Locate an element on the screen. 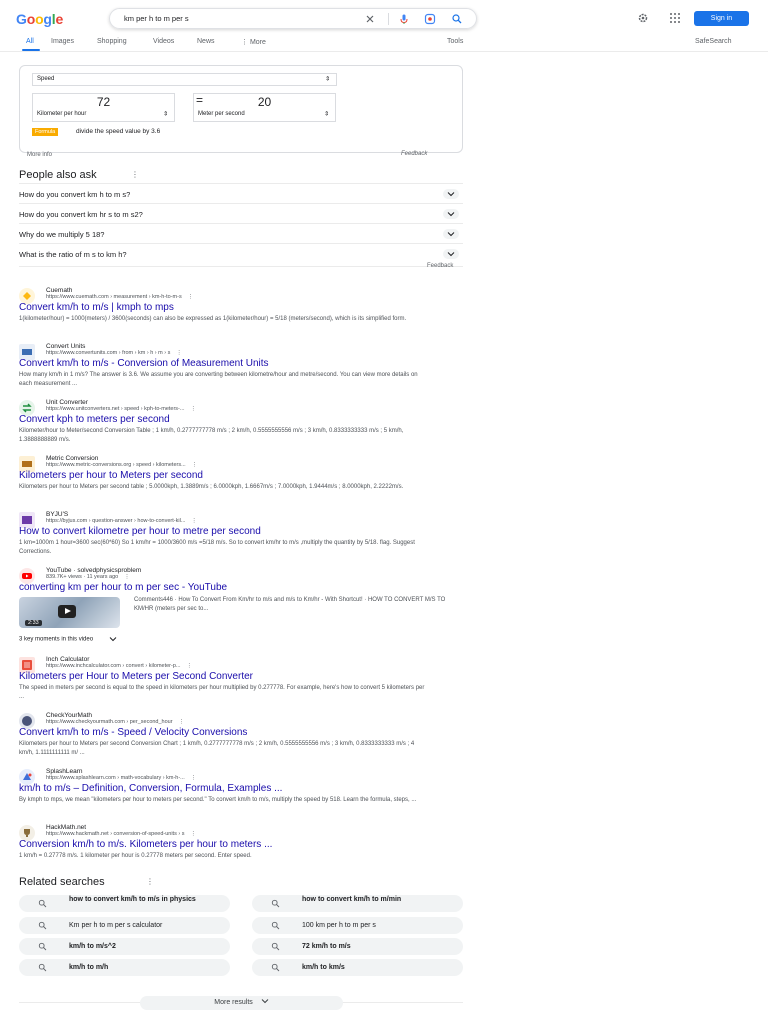  related-search-text: how to convert km/h to m/s in physics is located at coordinates (132, 899).